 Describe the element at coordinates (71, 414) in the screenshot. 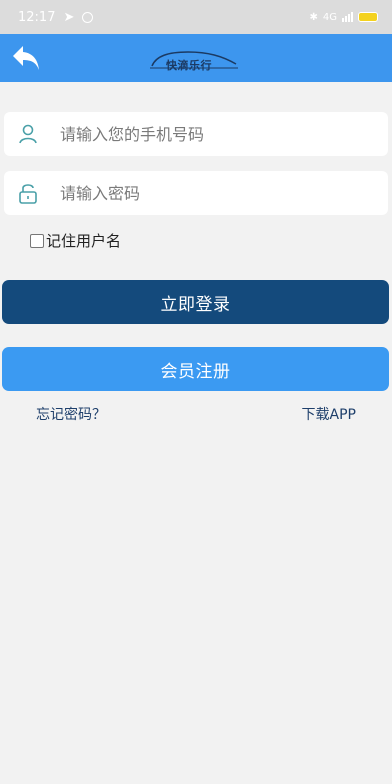

I see `forgot-password-link: 忘记密码？` at that location.